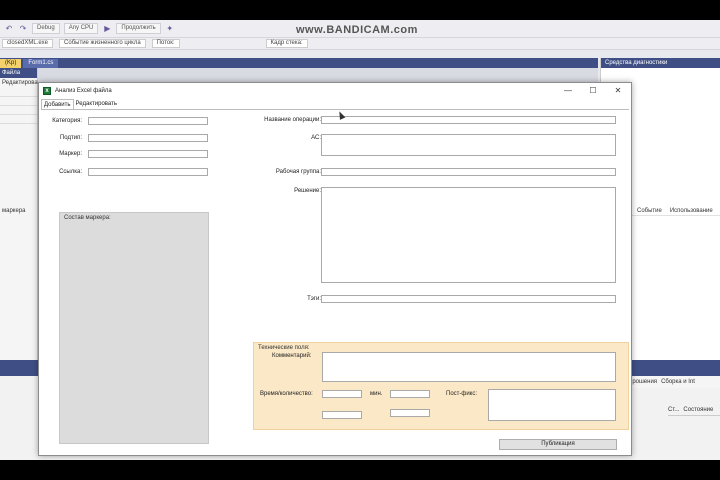 Image resolution: width=720 pixels, height=480 pixels. I want to click on recorder-watermark: www.BANDICAM.com, so click(357, 30).